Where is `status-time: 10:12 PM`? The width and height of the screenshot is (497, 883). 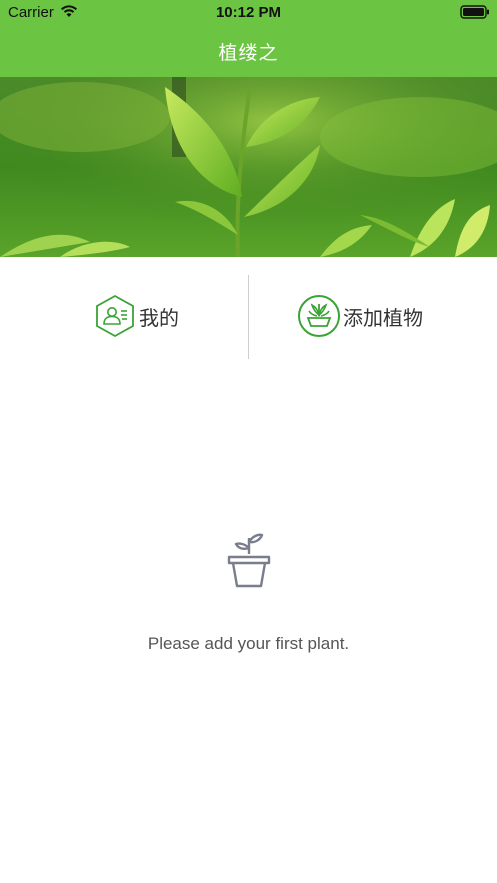 status-time: 10:12 PM is located at coordinates (248, 12).